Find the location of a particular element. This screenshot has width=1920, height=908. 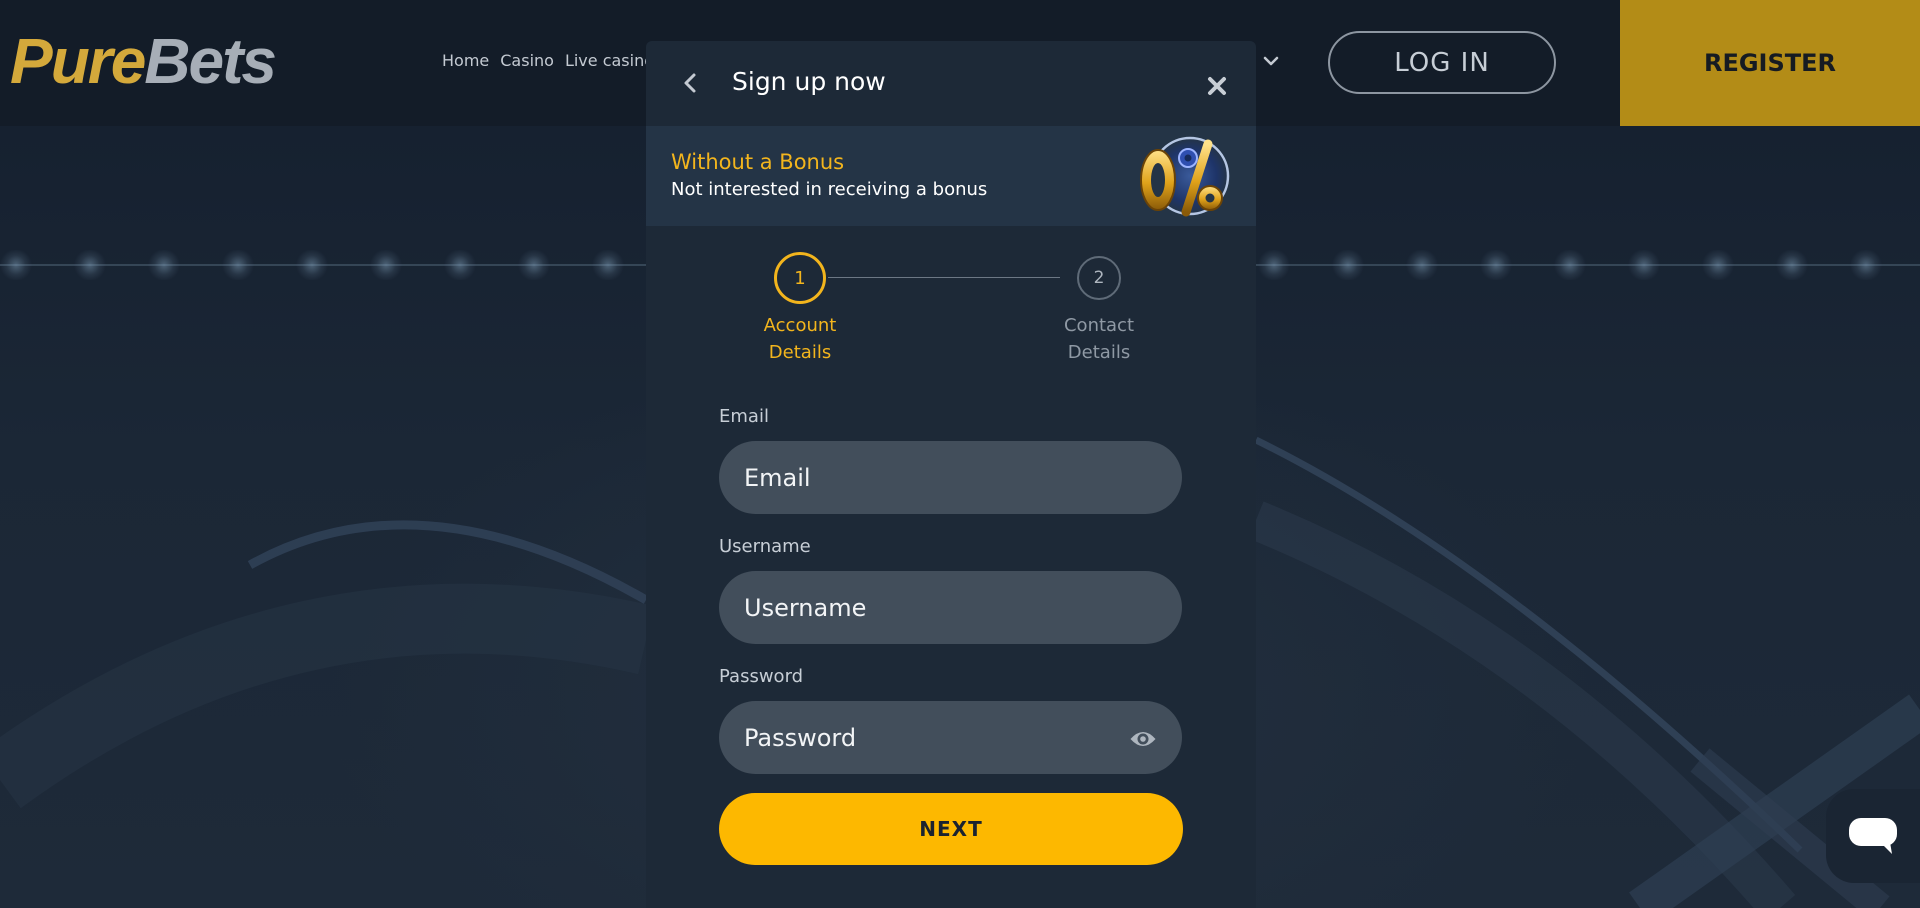

next-button: NEXT is located at coordinates (951, 829).